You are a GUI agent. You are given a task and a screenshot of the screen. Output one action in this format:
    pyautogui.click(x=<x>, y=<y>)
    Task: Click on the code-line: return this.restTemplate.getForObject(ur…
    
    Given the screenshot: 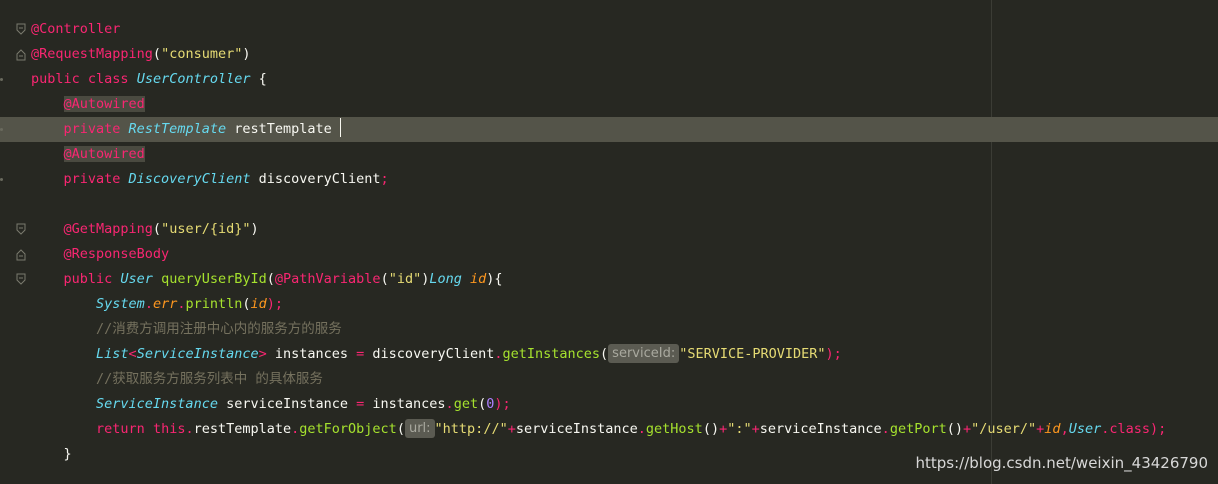 What is the action you would take?
    pyautogui.click(x=609, y=429)
    